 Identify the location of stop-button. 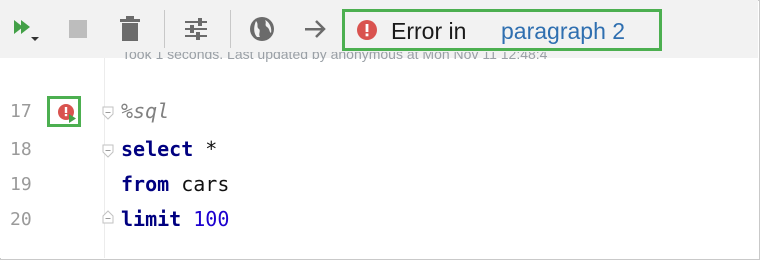
(78, 29).